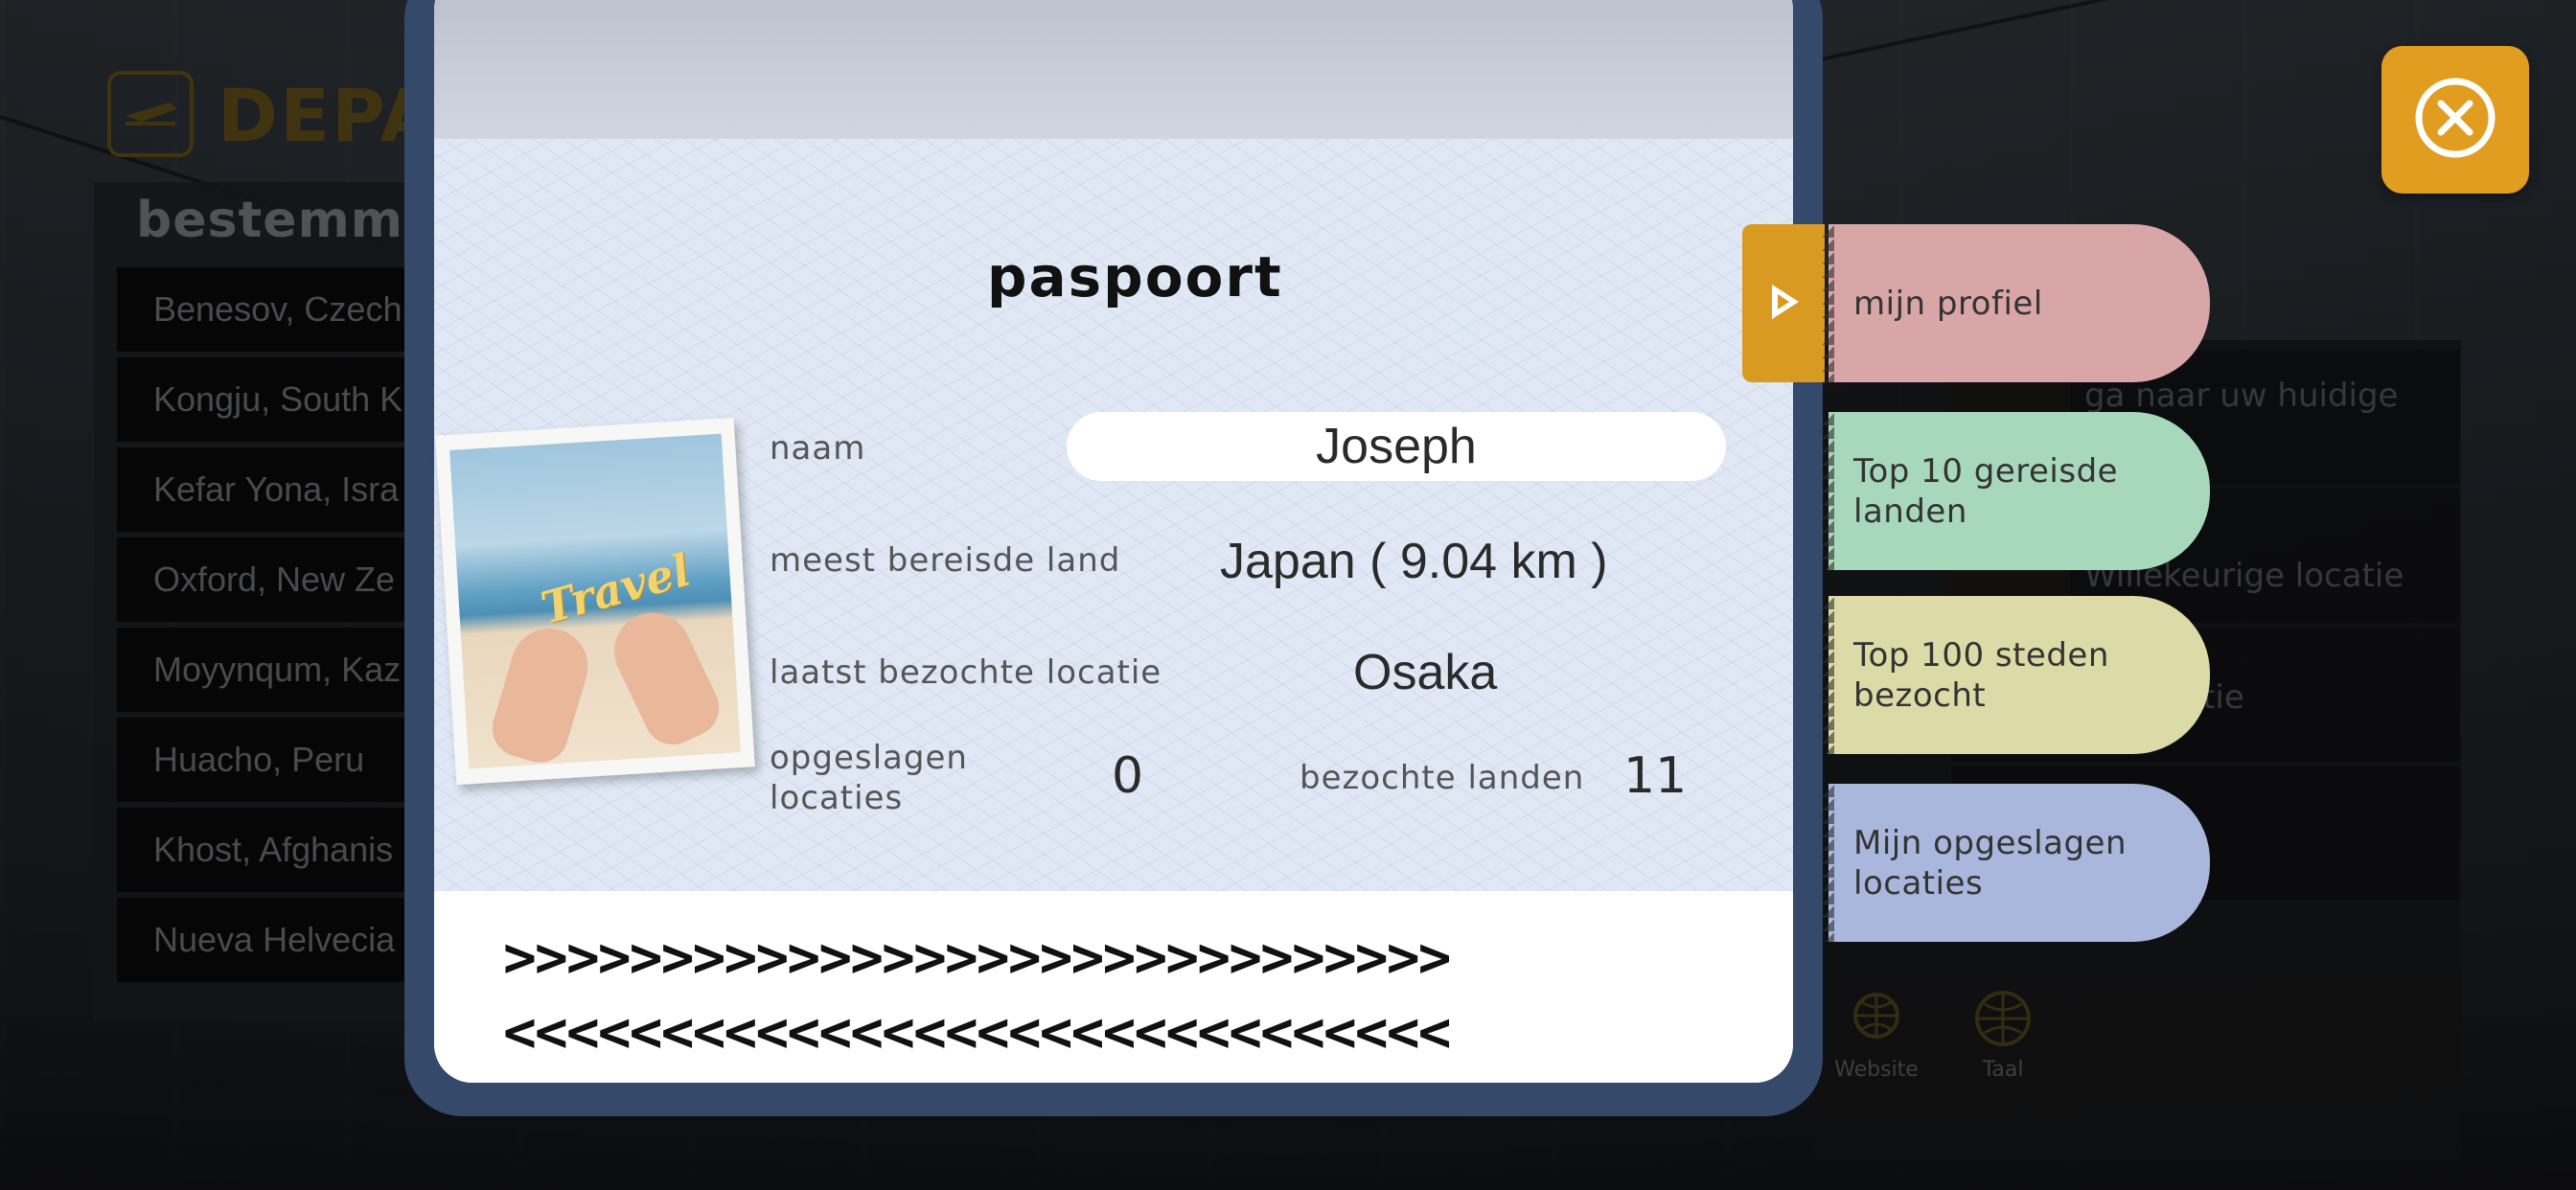 Image resolution: width=2576 pixels, height=1190 pixels. I want to click on play-arrow-icon, so click(1783, 304).